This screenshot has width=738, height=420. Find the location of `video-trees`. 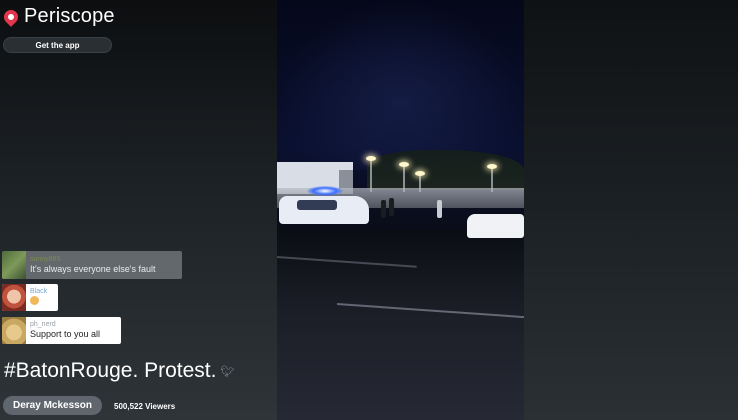

video-trees is located at coordinates (445, 170).